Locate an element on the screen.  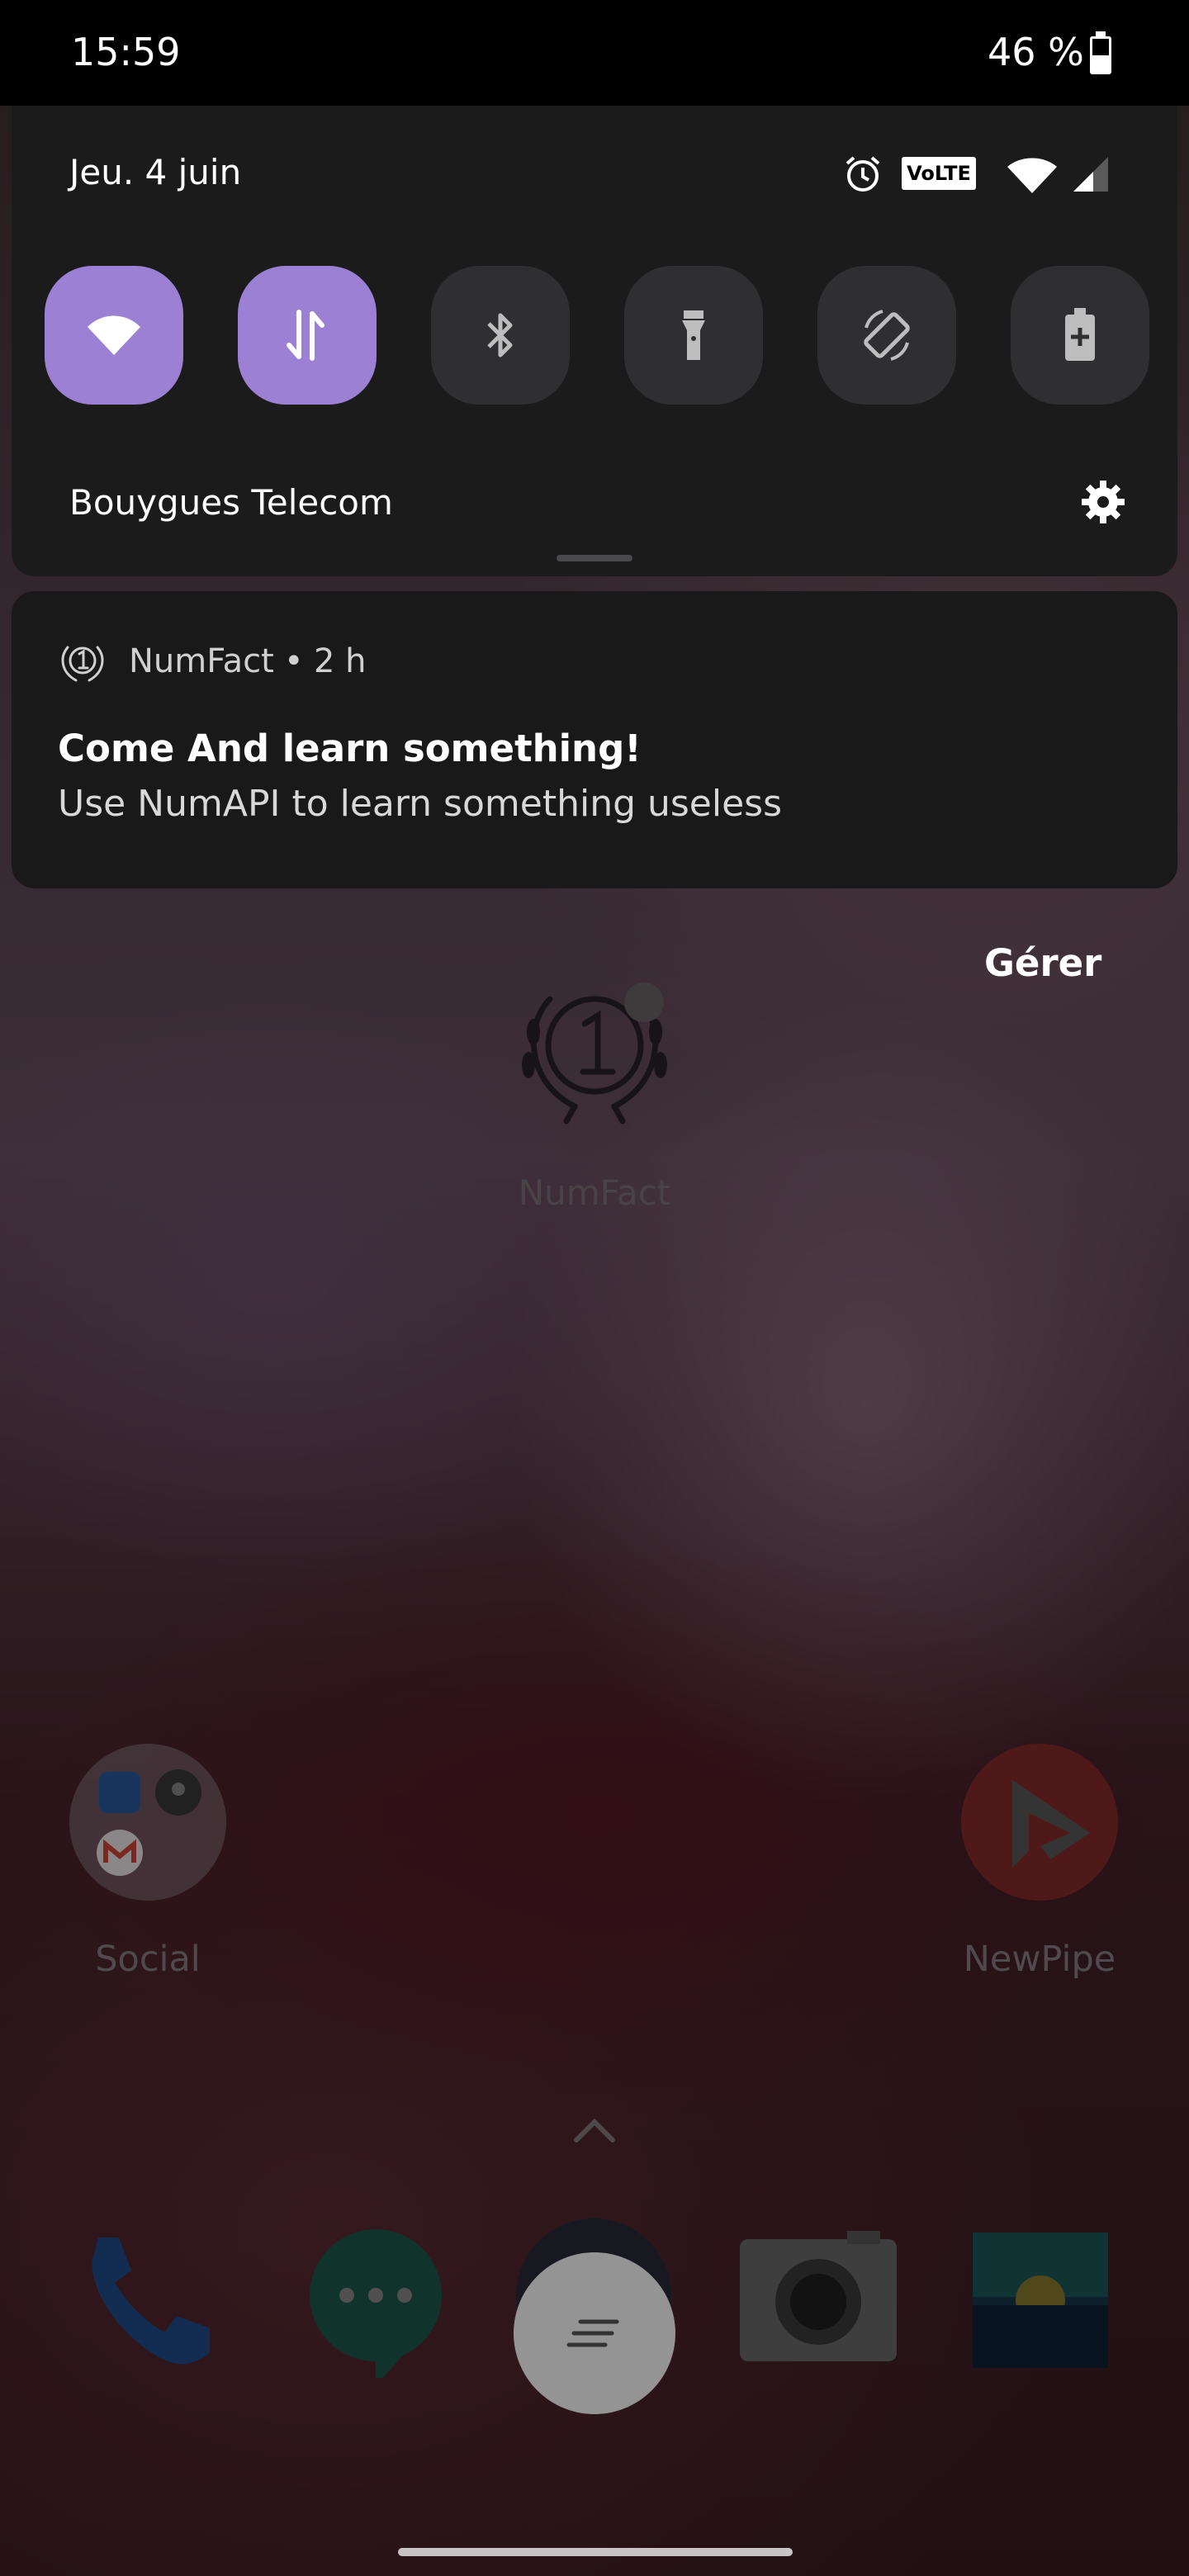
battery-percentage: 46 % is located at coordinates (1036, 52).